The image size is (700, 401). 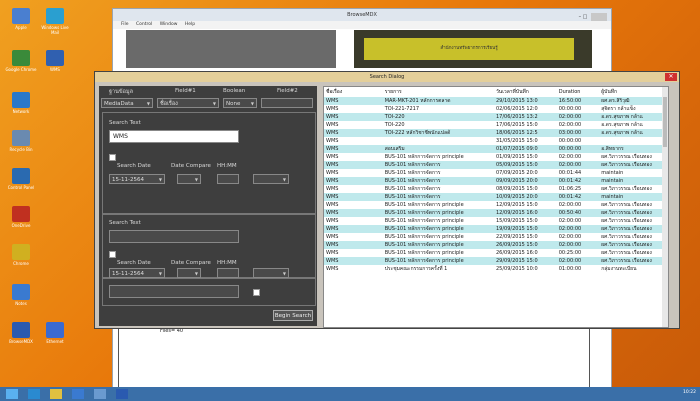 What do you see at coordinates (55, 21) in the screenshot?
I see `desktop-icon: Windows Live Mail` at bounding box center [55, 21].